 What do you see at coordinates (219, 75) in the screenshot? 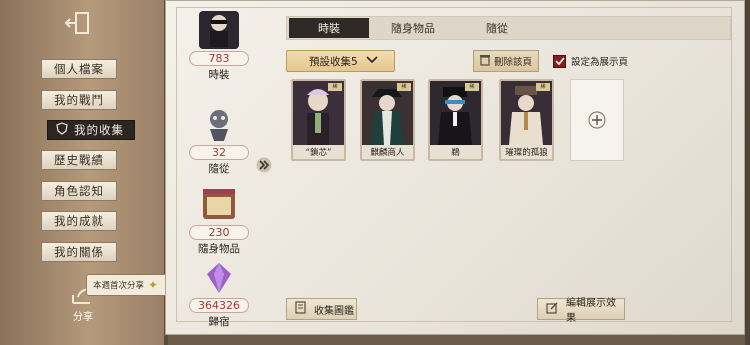
I see `costume-label: 時裝` at bounding box center [219, 75].